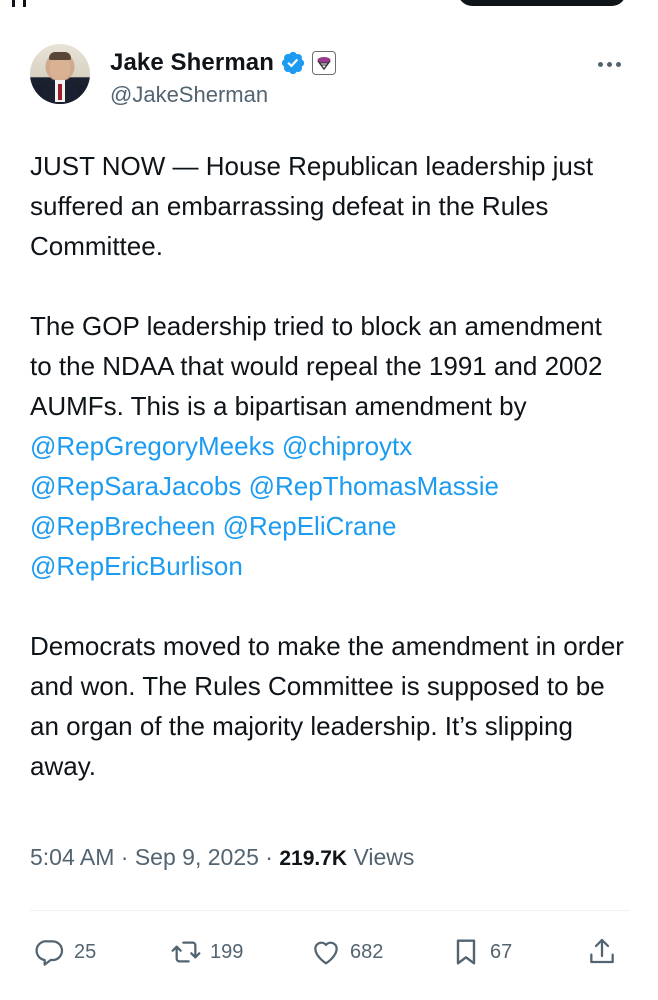 The width and height of the screenshot is (658, 1000). What do you see at coordinates (330, 84) in the screenshot?
I see `tweet-header: Jake Sherman @JakeSherman` at bounding box center [330, 84].